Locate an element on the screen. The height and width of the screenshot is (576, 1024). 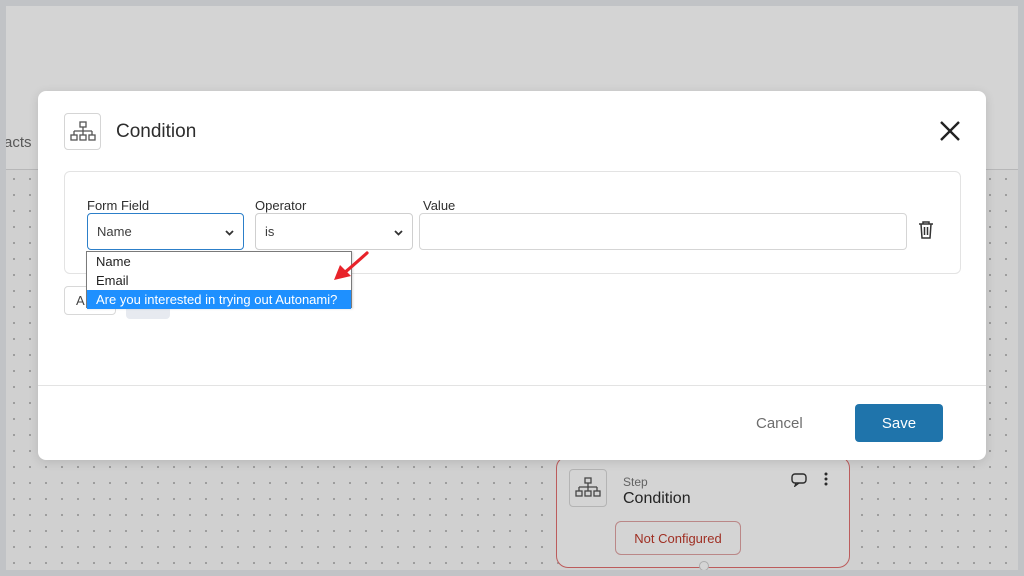
dropdown-option-email: Email is located at coordinates (219, 280).